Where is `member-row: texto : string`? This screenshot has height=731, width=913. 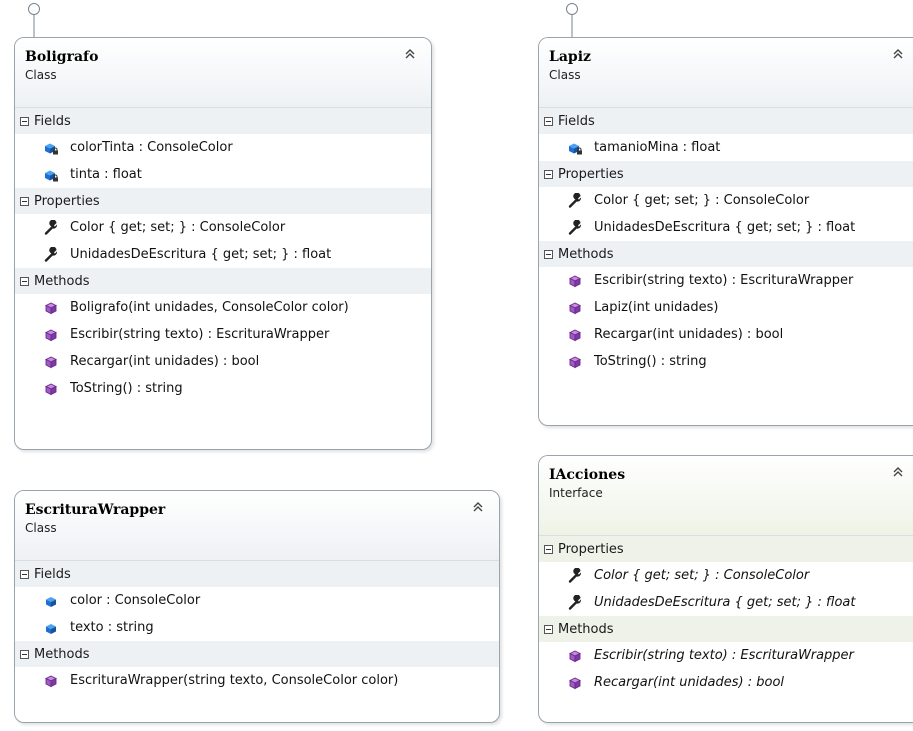
member-row: texto : string is located at coordinates (257, 627).